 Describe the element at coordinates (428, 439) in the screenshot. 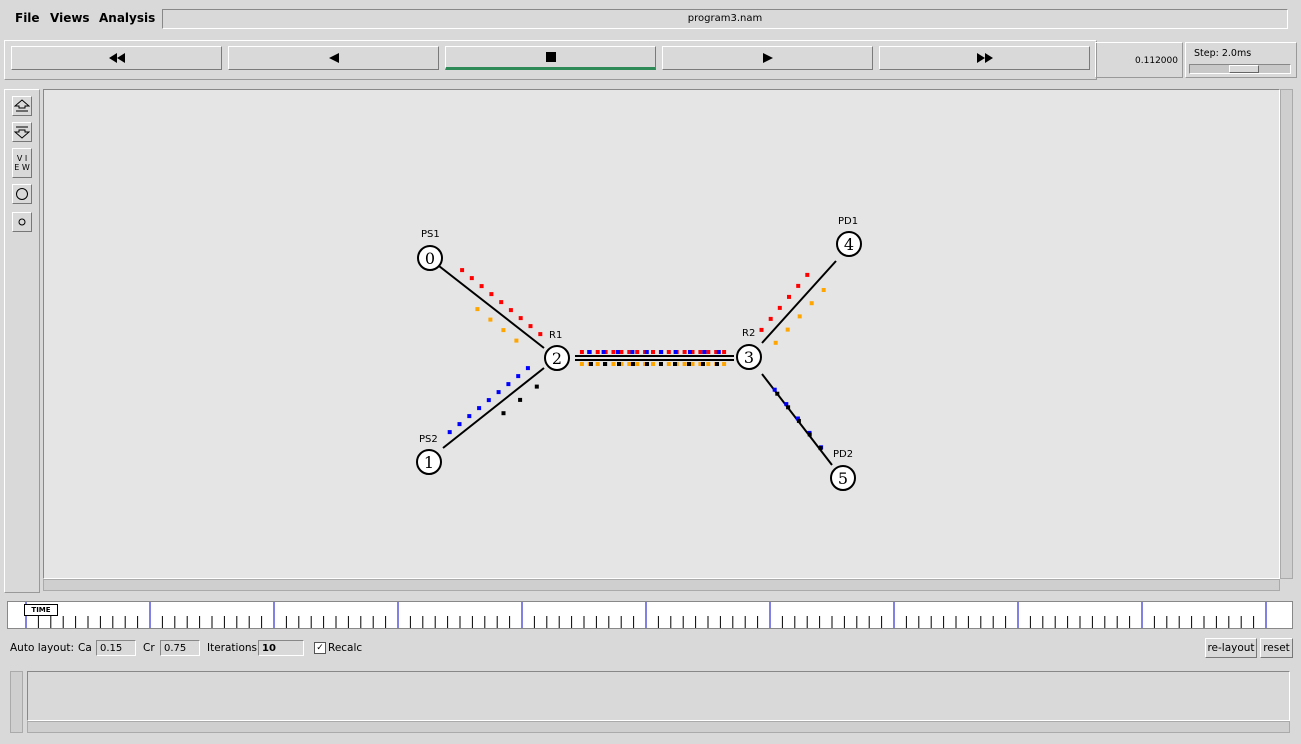

I see `node-label-ps2: PS2` at that location.